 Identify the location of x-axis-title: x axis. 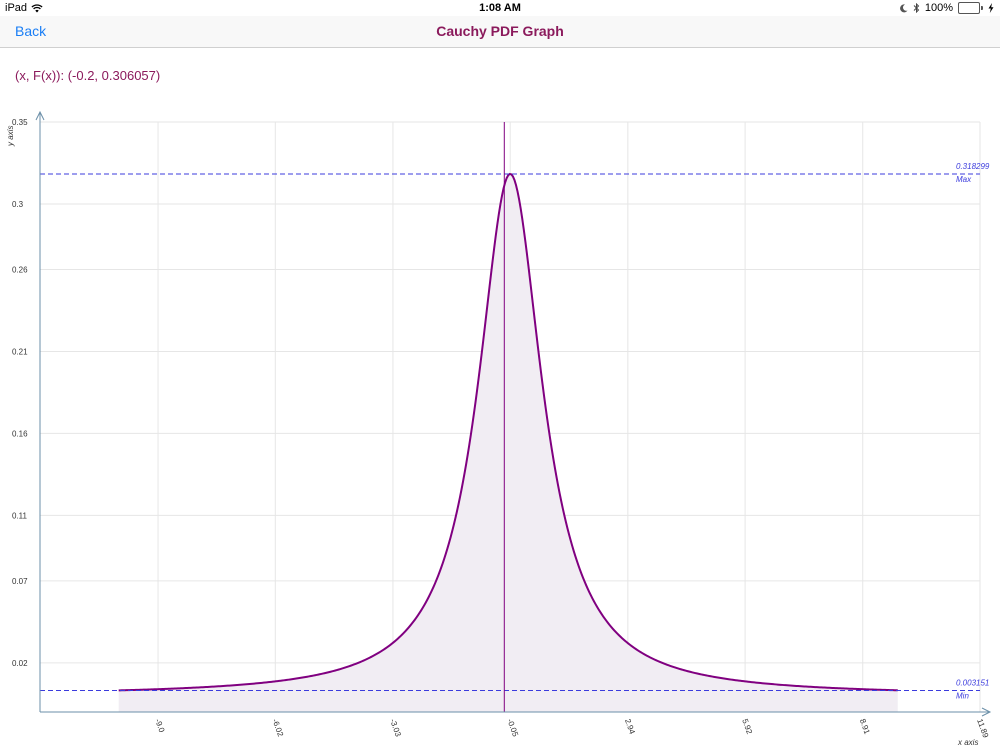
(967, 742).